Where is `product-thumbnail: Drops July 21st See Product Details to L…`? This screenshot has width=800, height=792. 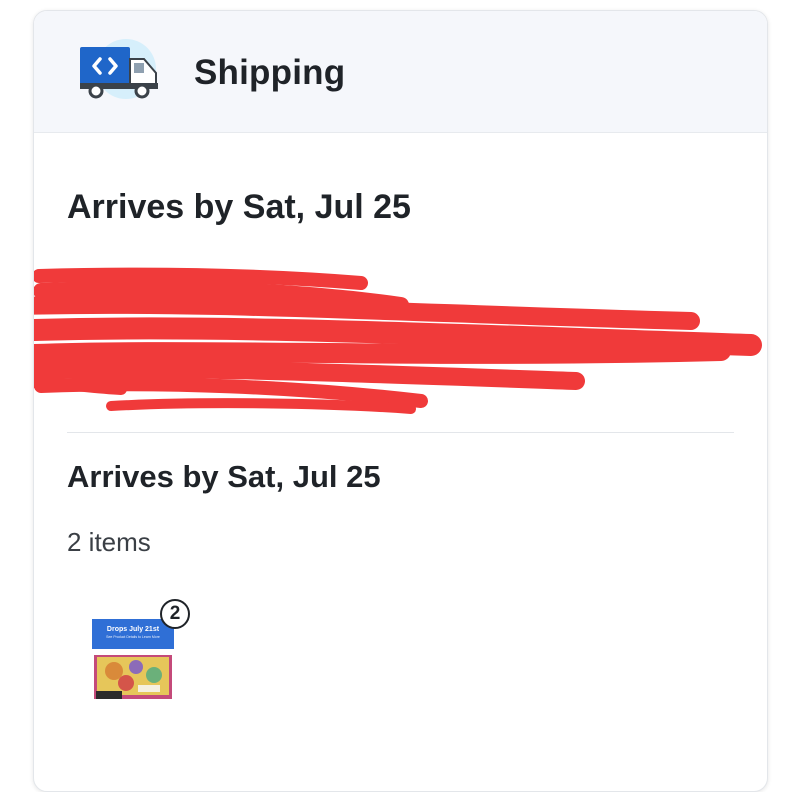
product-thumbnail: Drops July 21st See Product Details to L… is located at coordinates (133, 660).